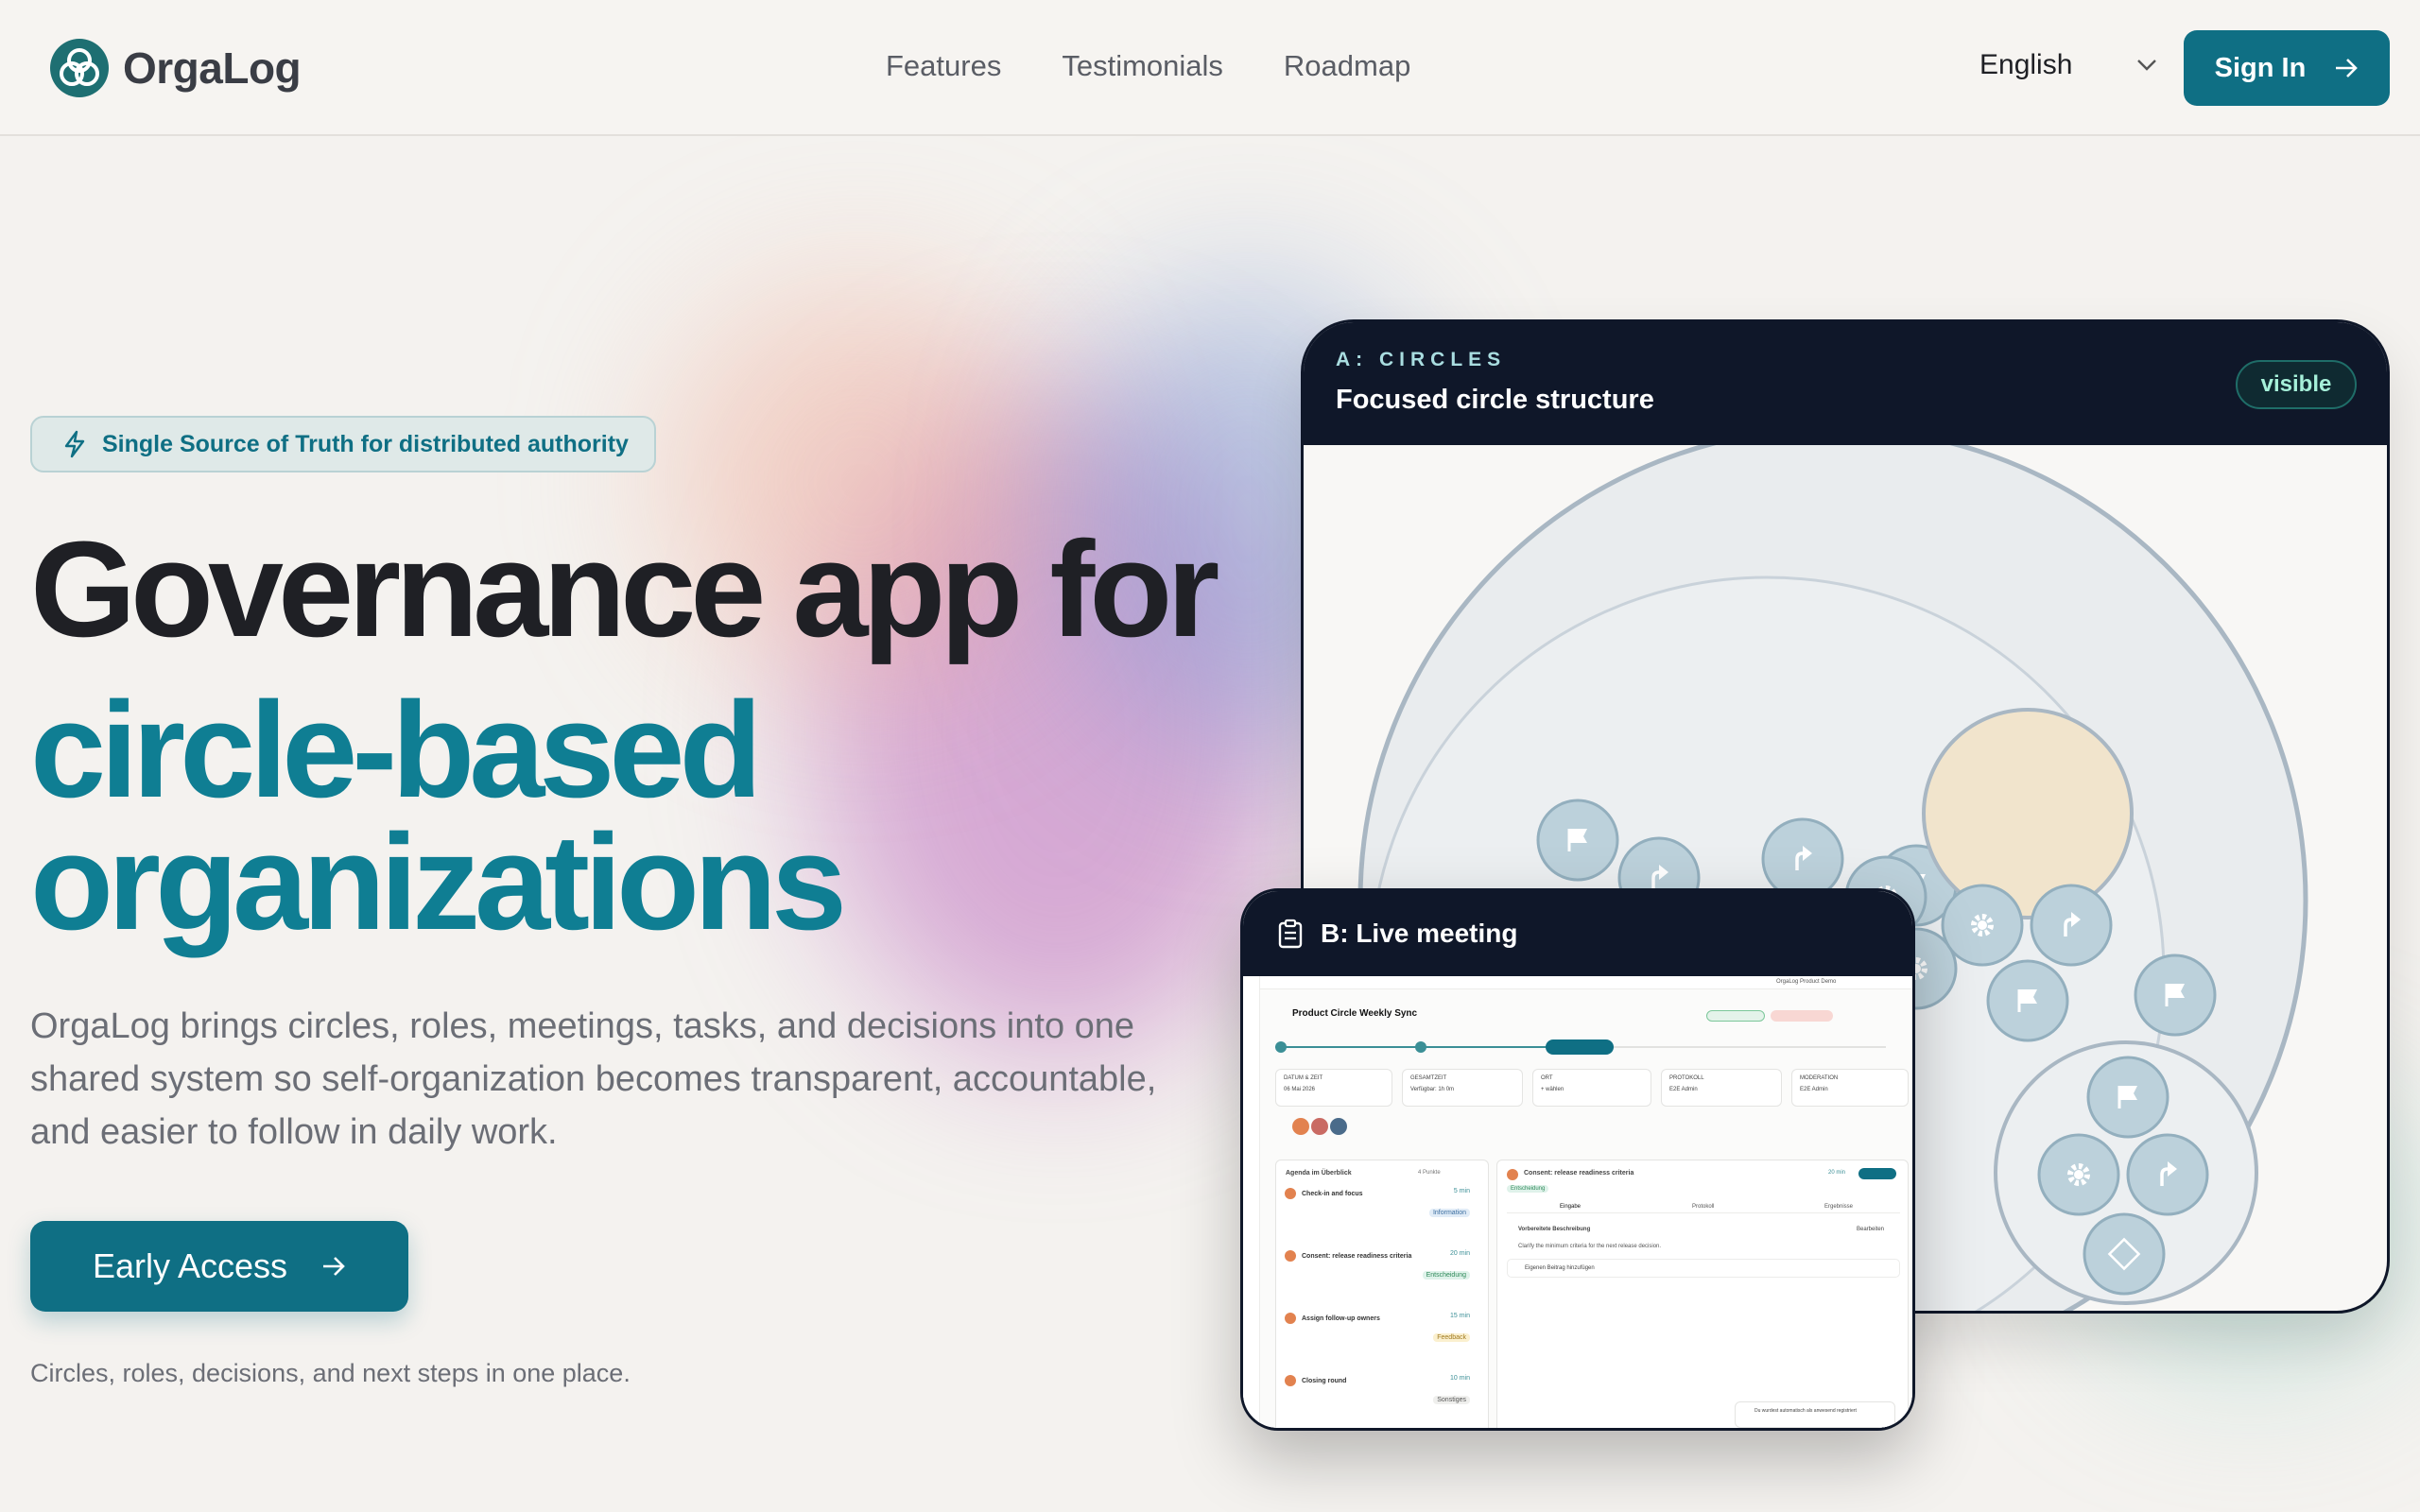 The image size is (2420, 1512). What do you see at coordinates (1382, 1294) in the screenshot?
I see `agenda-panel: Agenda im Überblick 4 Punkte` at bounding box center [1382, 1294].